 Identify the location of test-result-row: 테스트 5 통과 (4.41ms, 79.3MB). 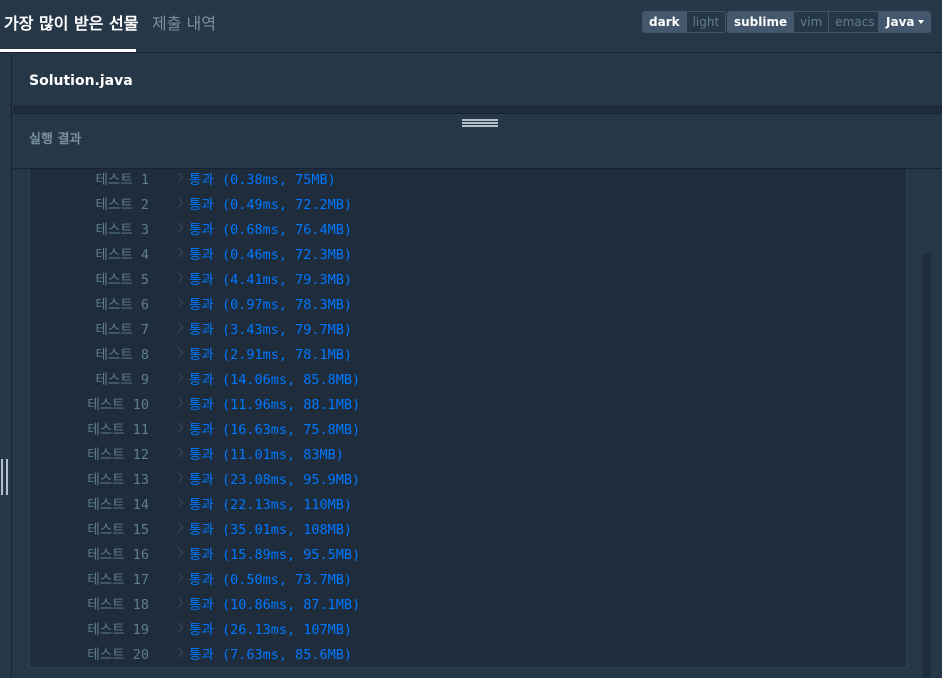
(460, 282).